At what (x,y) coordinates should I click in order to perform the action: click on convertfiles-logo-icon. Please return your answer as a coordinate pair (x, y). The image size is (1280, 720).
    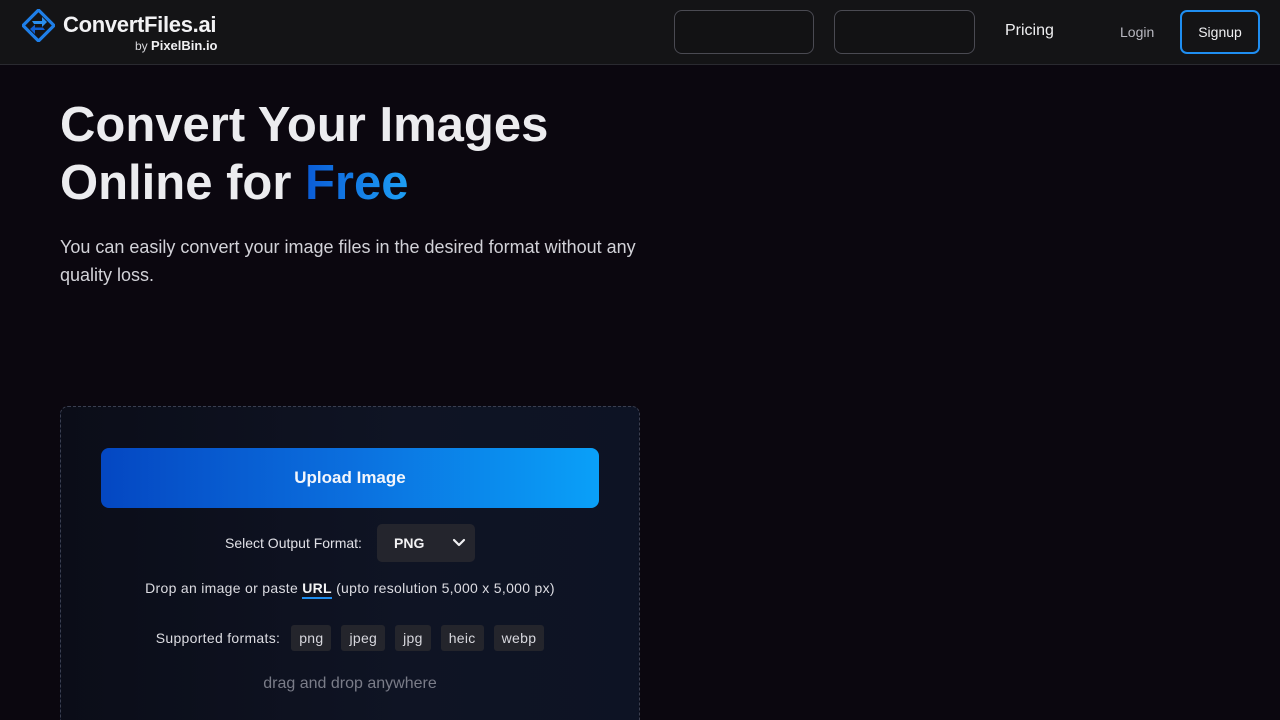
    Looking at the image, I should click on (38, 25).